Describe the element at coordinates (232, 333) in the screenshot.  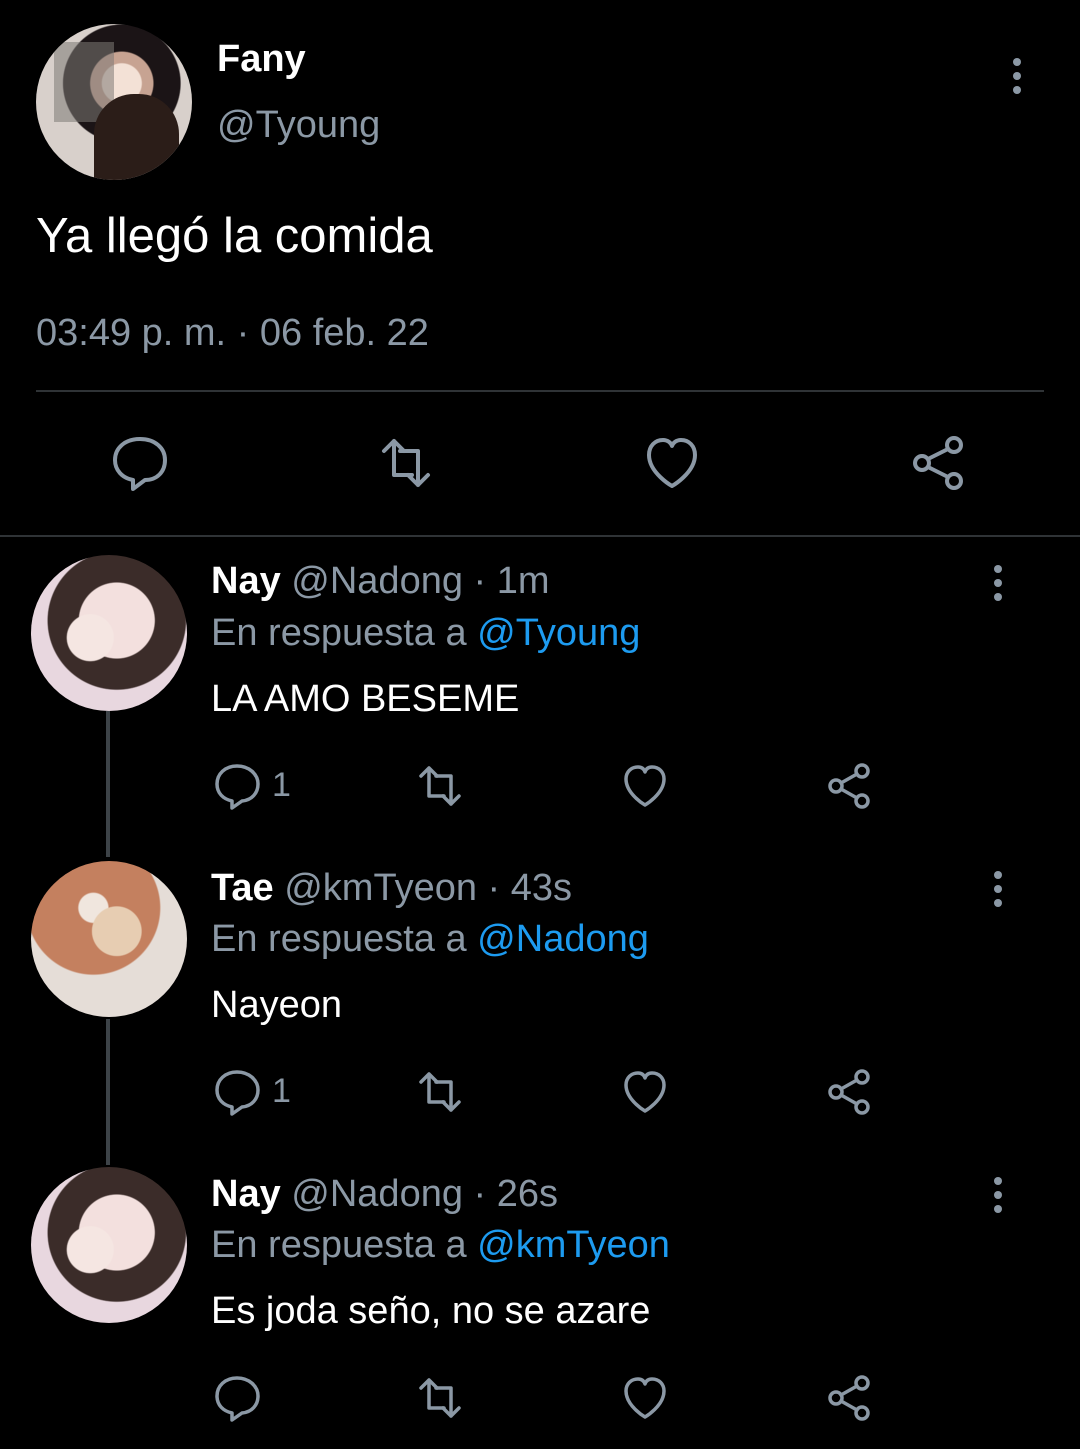
I see `tweet-timestamp: 03:49 p. m. · 06 feb. 22` at that location.